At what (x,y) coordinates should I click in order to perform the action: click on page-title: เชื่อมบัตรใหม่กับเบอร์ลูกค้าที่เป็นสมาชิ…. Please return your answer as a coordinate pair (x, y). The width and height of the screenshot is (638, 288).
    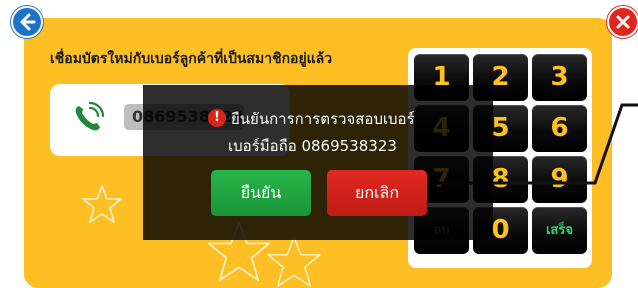
    Looking at the image, I should click on (191, 59).